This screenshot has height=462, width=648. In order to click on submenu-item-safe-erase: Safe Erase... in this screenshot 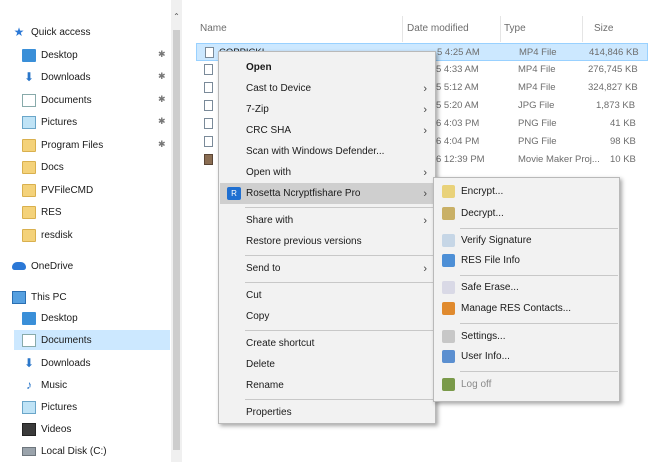, I will do `click(526, 287)`.